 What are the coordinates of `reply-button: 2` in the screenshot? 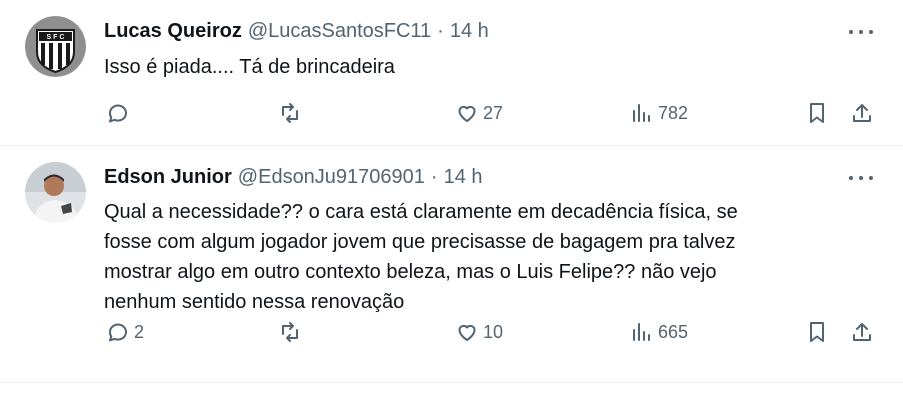 It's located at (125, 332).